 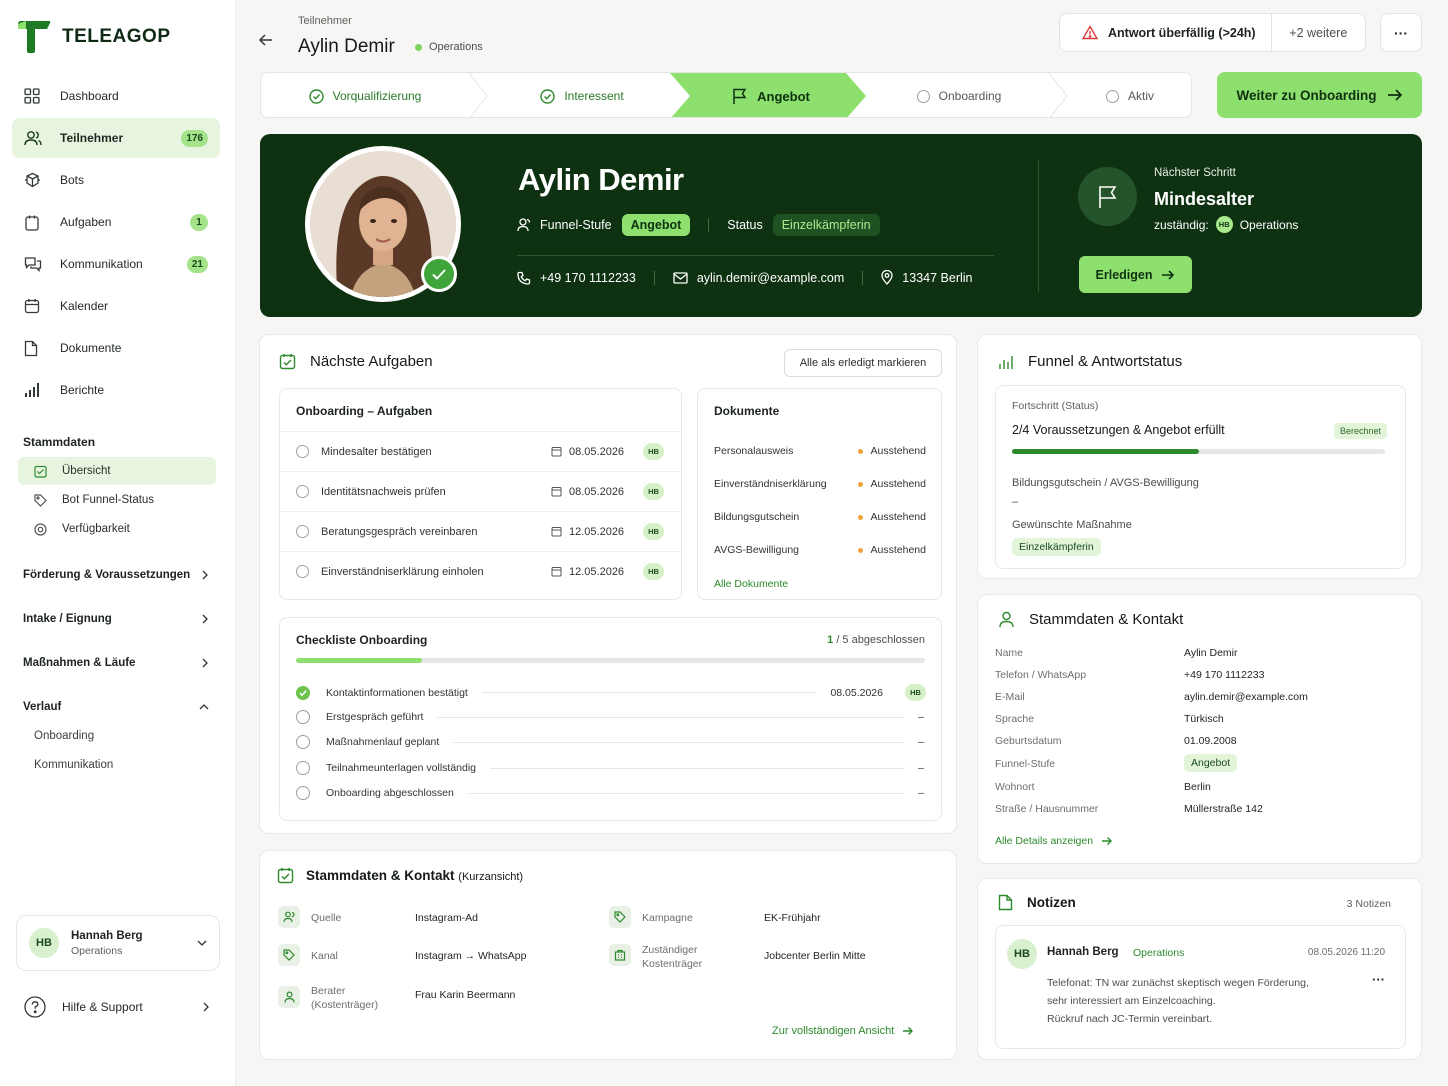 I want to click on nav-label: Dokumente, so click(x=91, y=348).